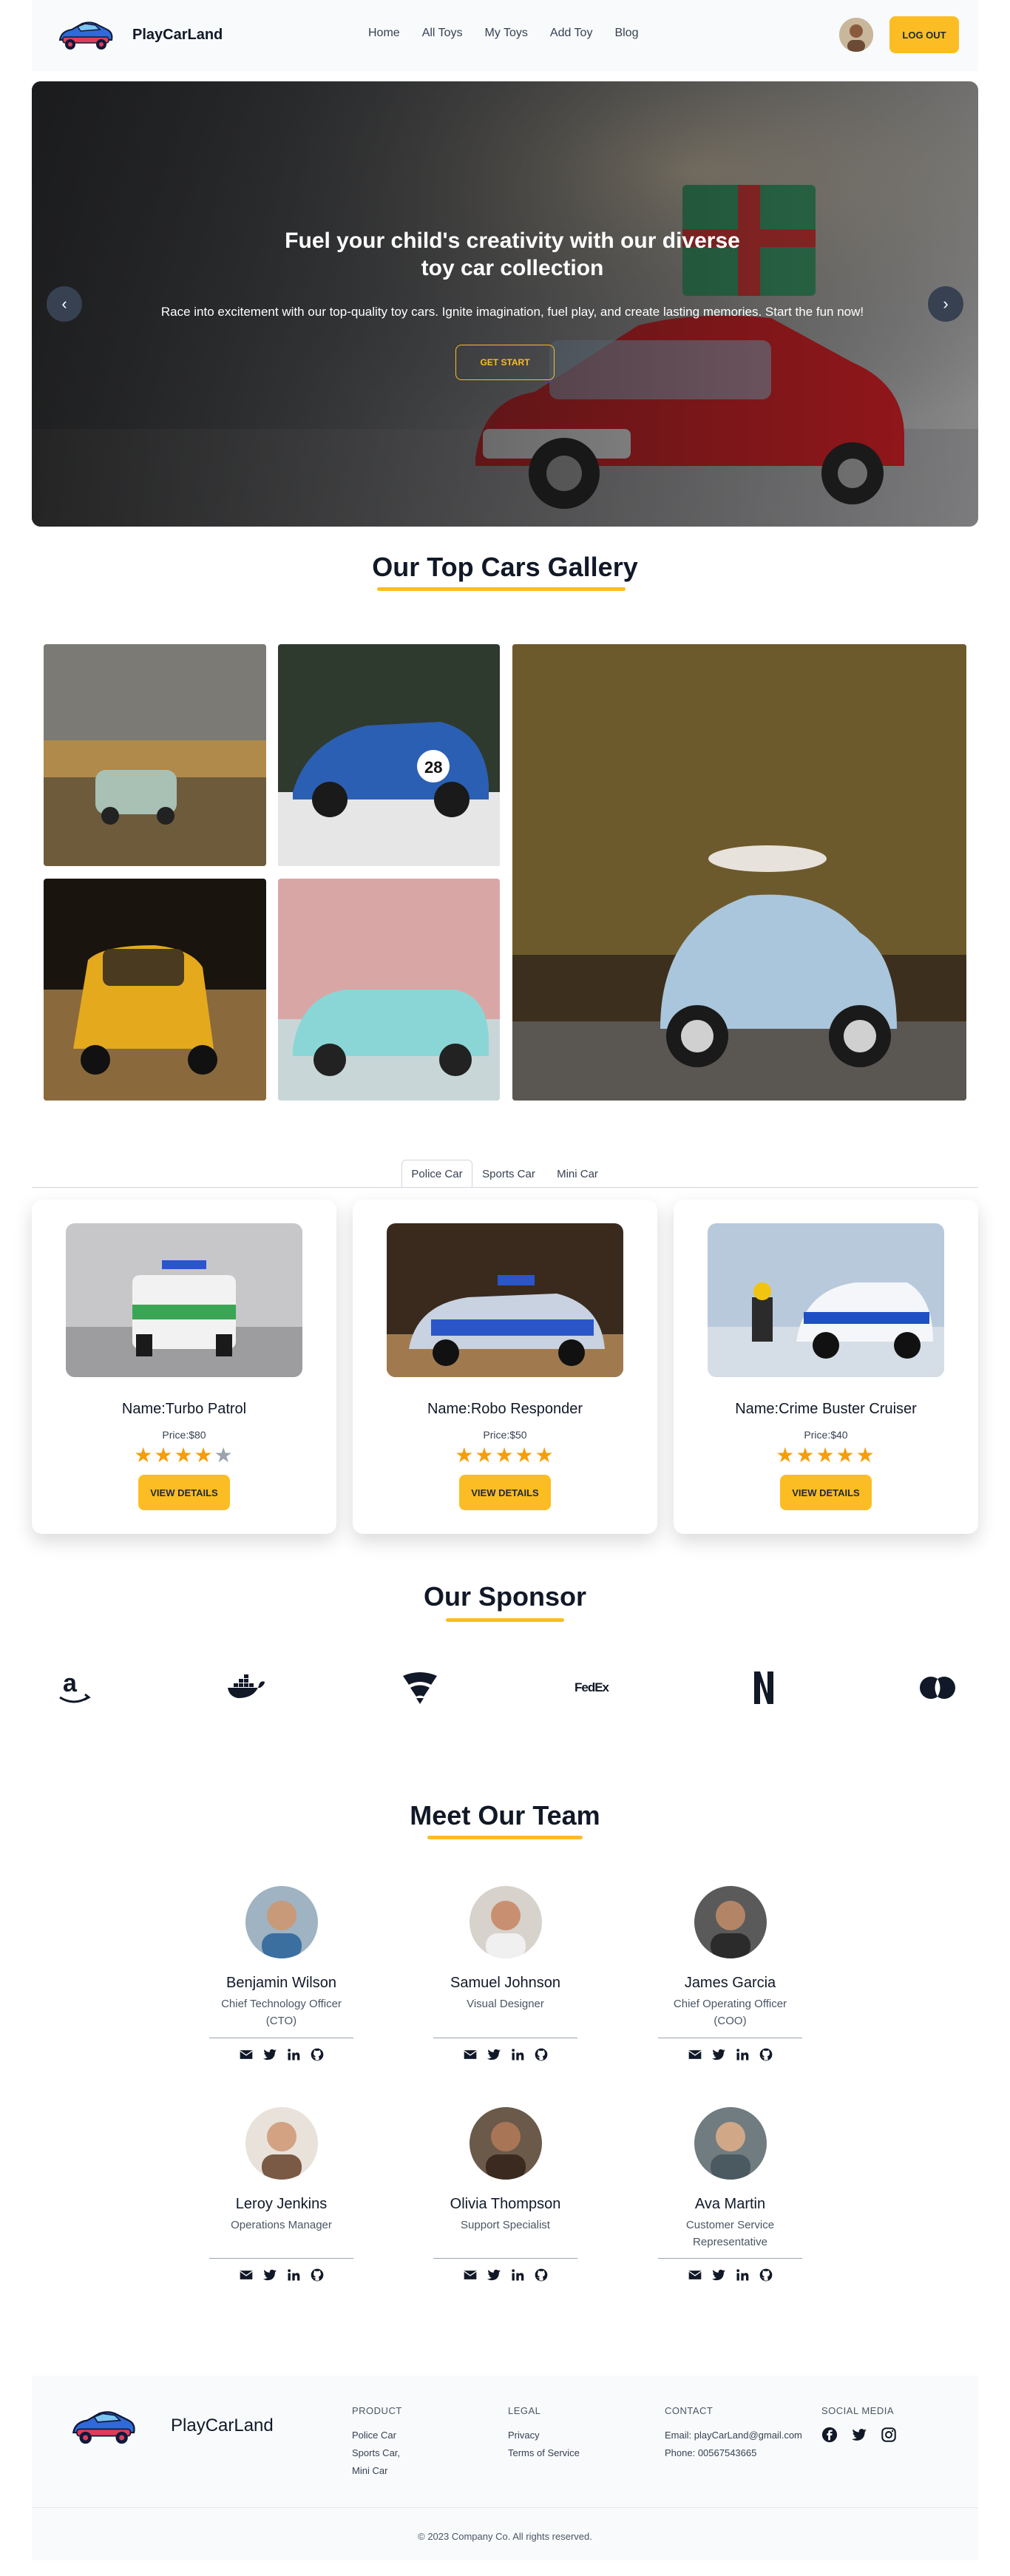 The height and width of the screenshot is (2576, 1010). I want to click on nav-link-my-toys: My Toys, so click(507, 33).